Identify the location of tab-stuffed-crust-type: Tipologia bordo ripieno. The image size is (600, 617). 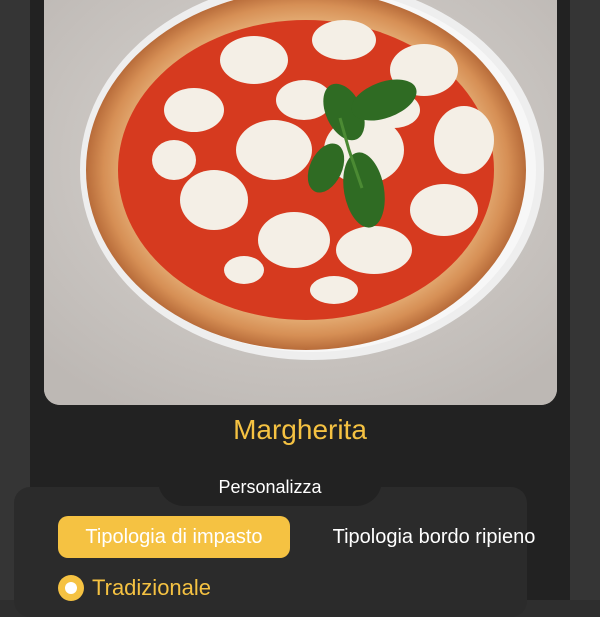
(434, 537).